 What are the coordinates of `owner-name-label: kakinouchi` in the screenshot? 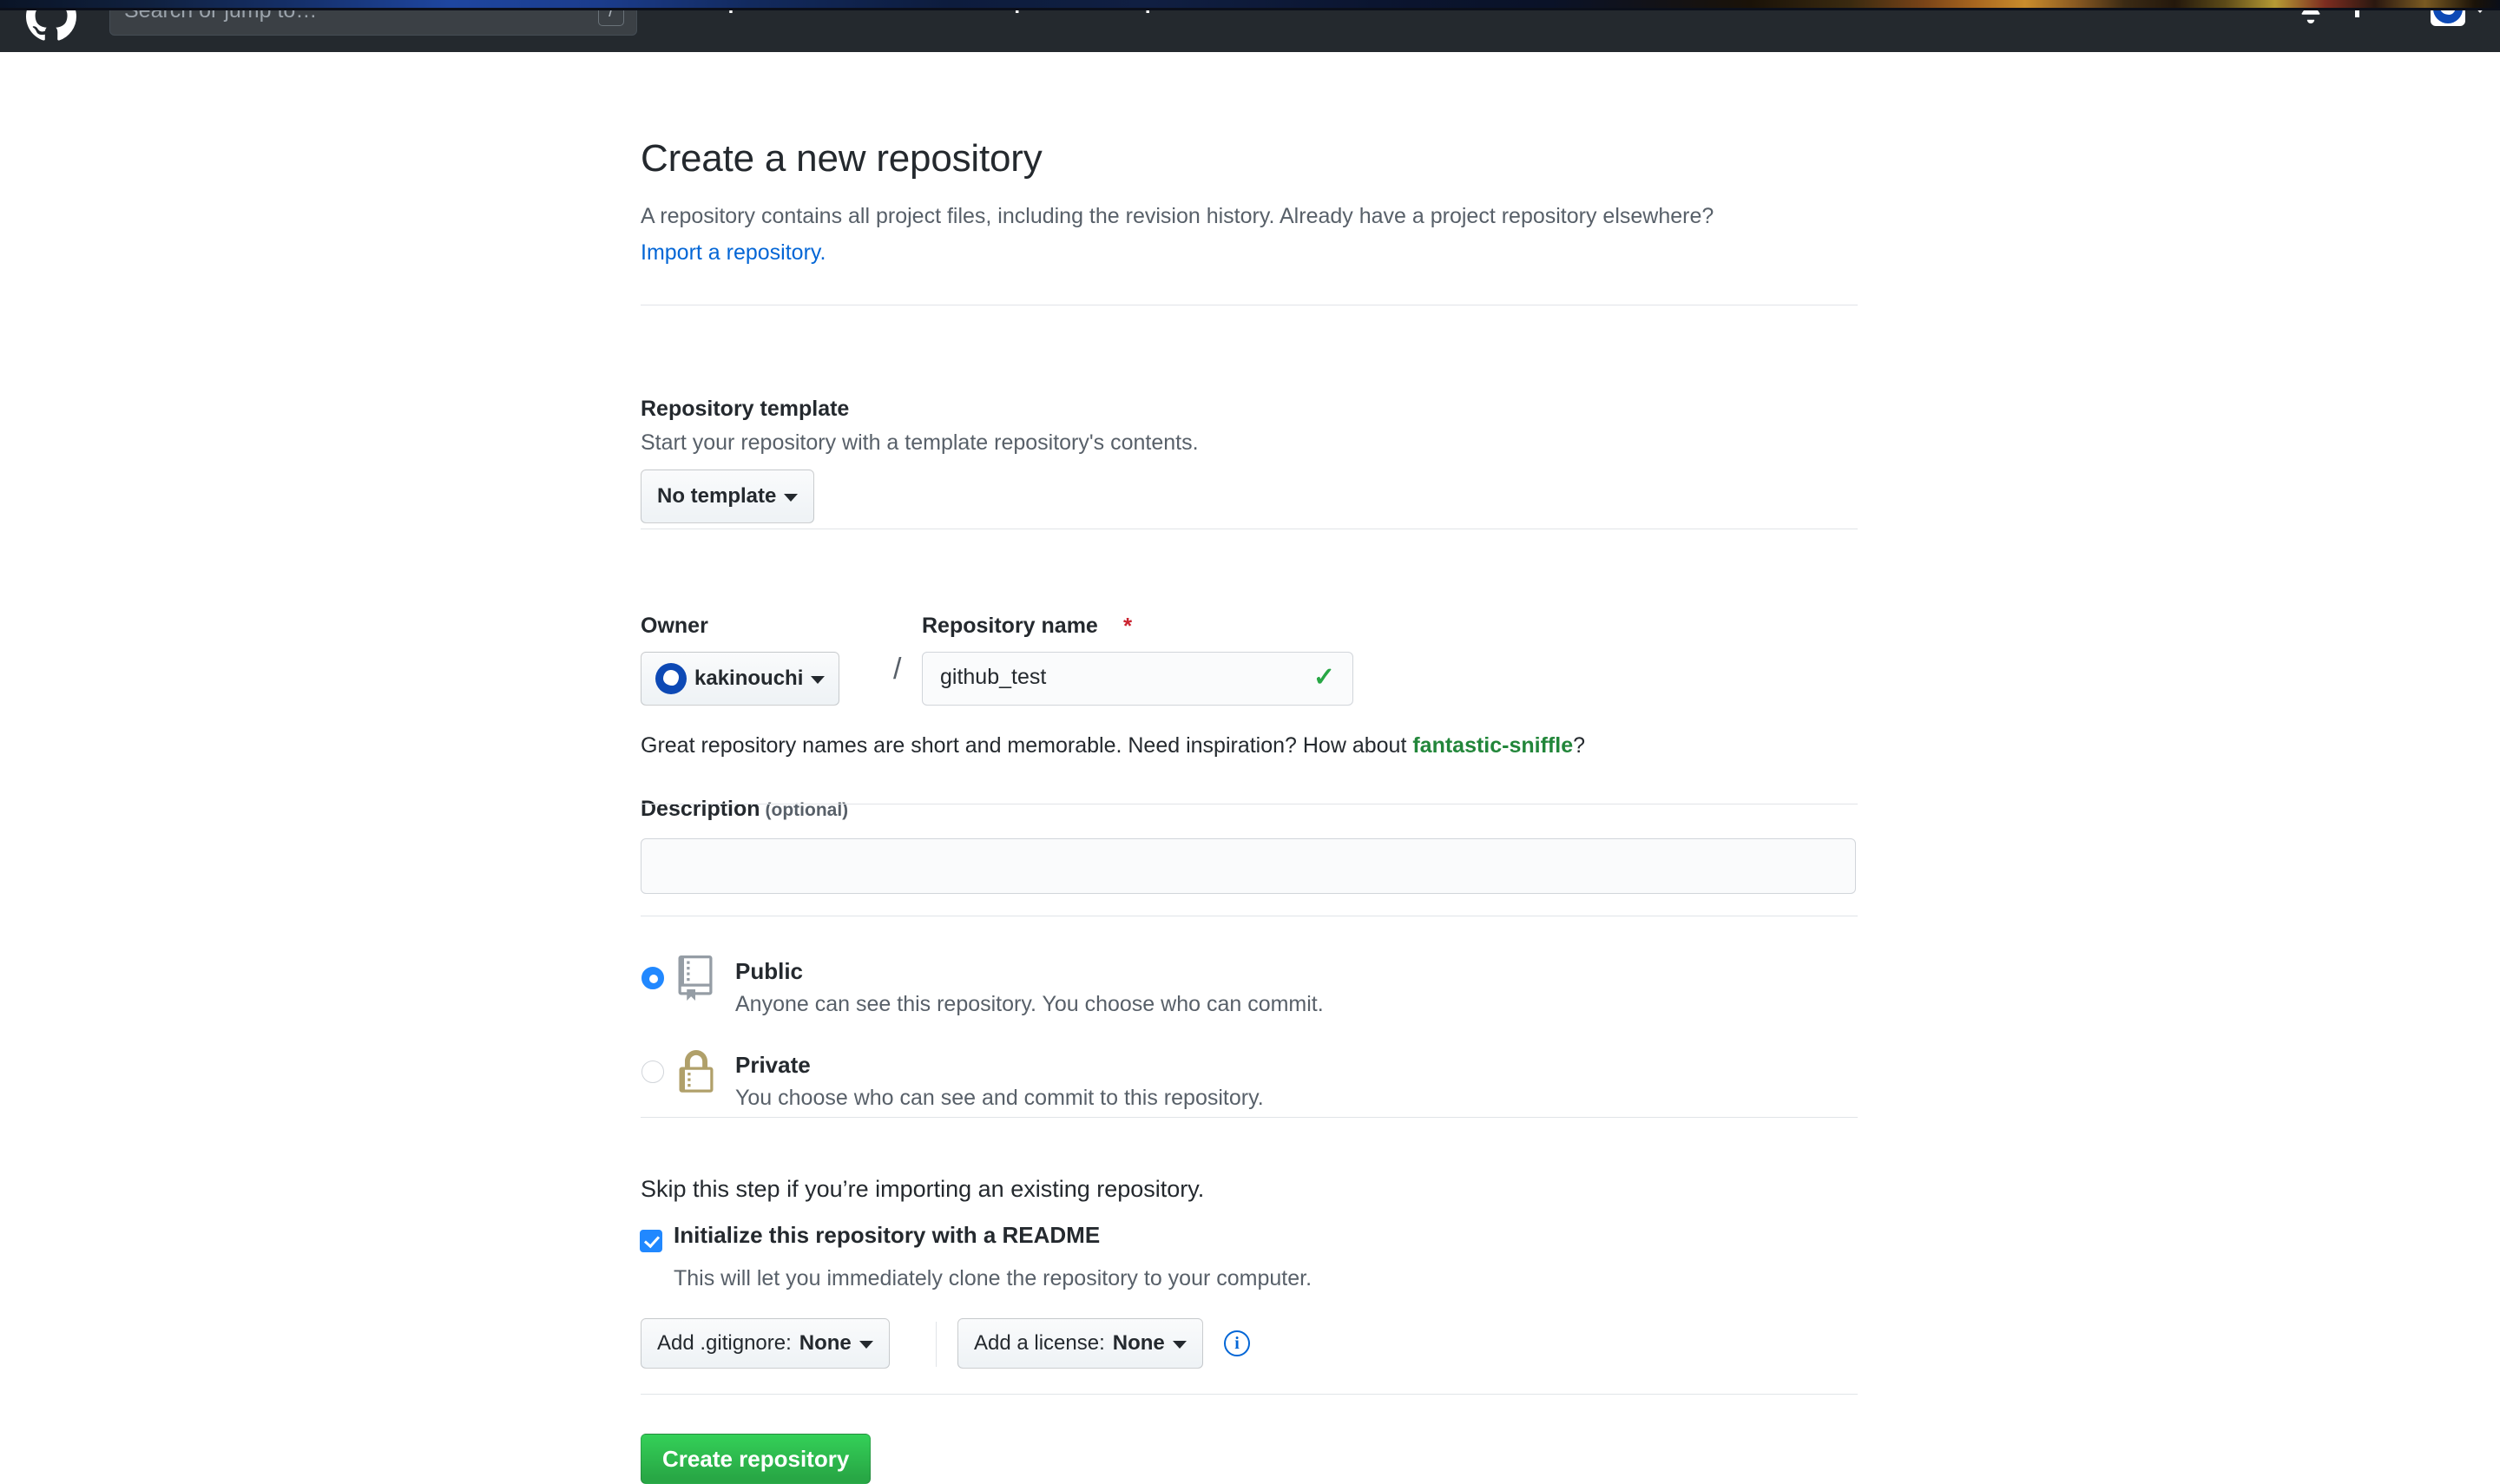 It's located at (749, 678).